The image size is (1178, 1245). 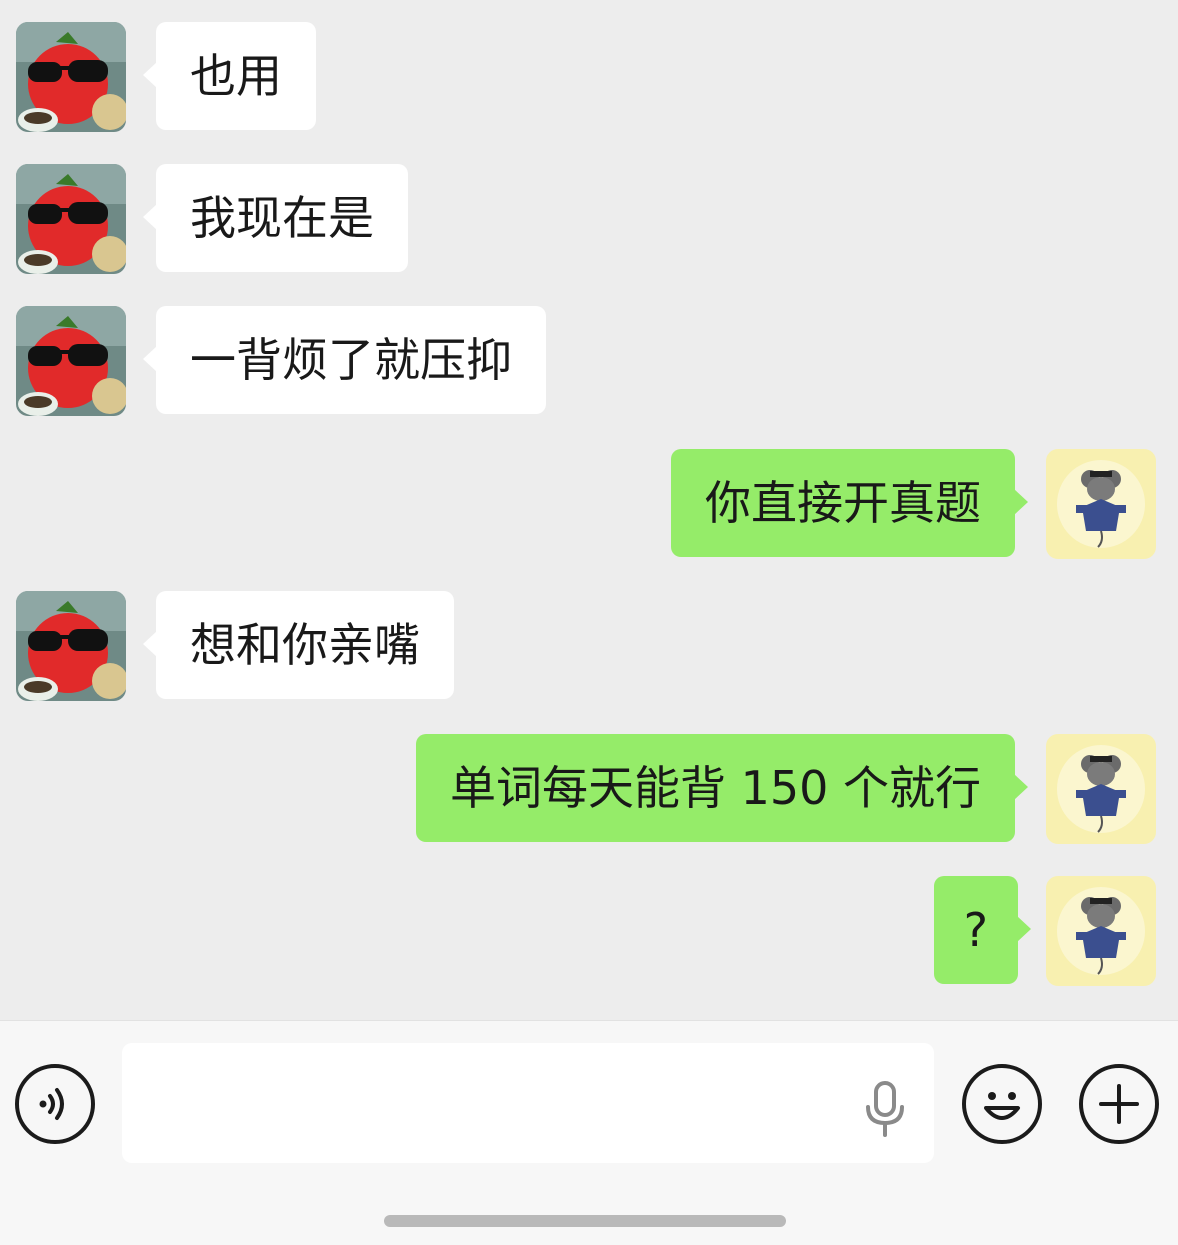 I want to click on voice-mode-button, so click(x=55, y=1104).